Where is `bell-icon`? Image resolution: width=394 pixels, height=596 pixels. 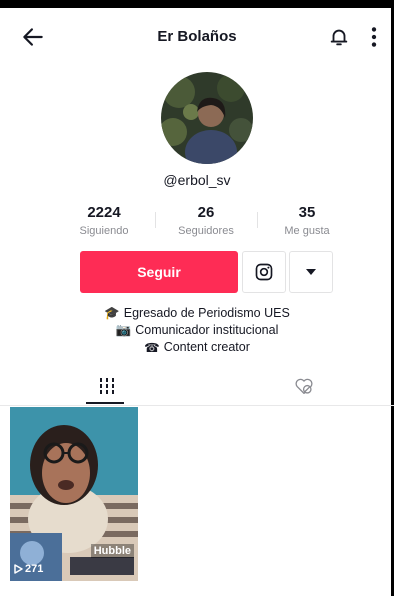 bell-icon is located at coordinates (339, 37).